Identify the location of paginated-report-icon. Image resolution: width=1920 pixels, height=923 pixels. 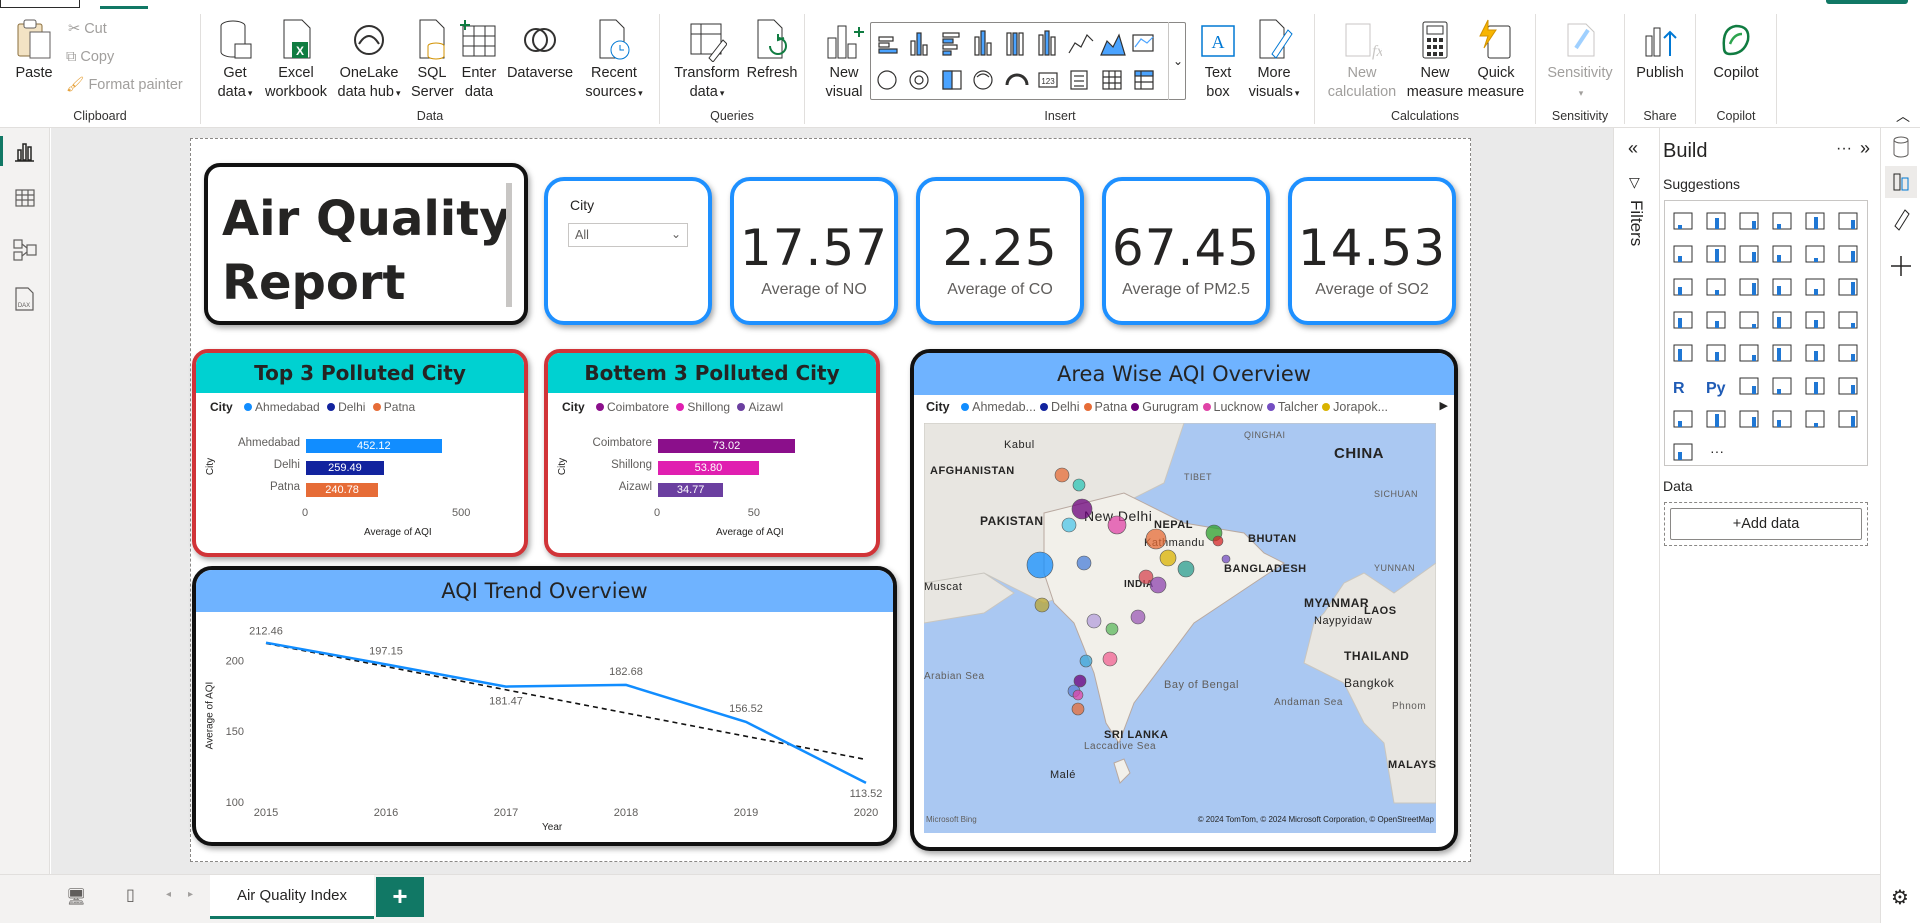
(1716, 419).